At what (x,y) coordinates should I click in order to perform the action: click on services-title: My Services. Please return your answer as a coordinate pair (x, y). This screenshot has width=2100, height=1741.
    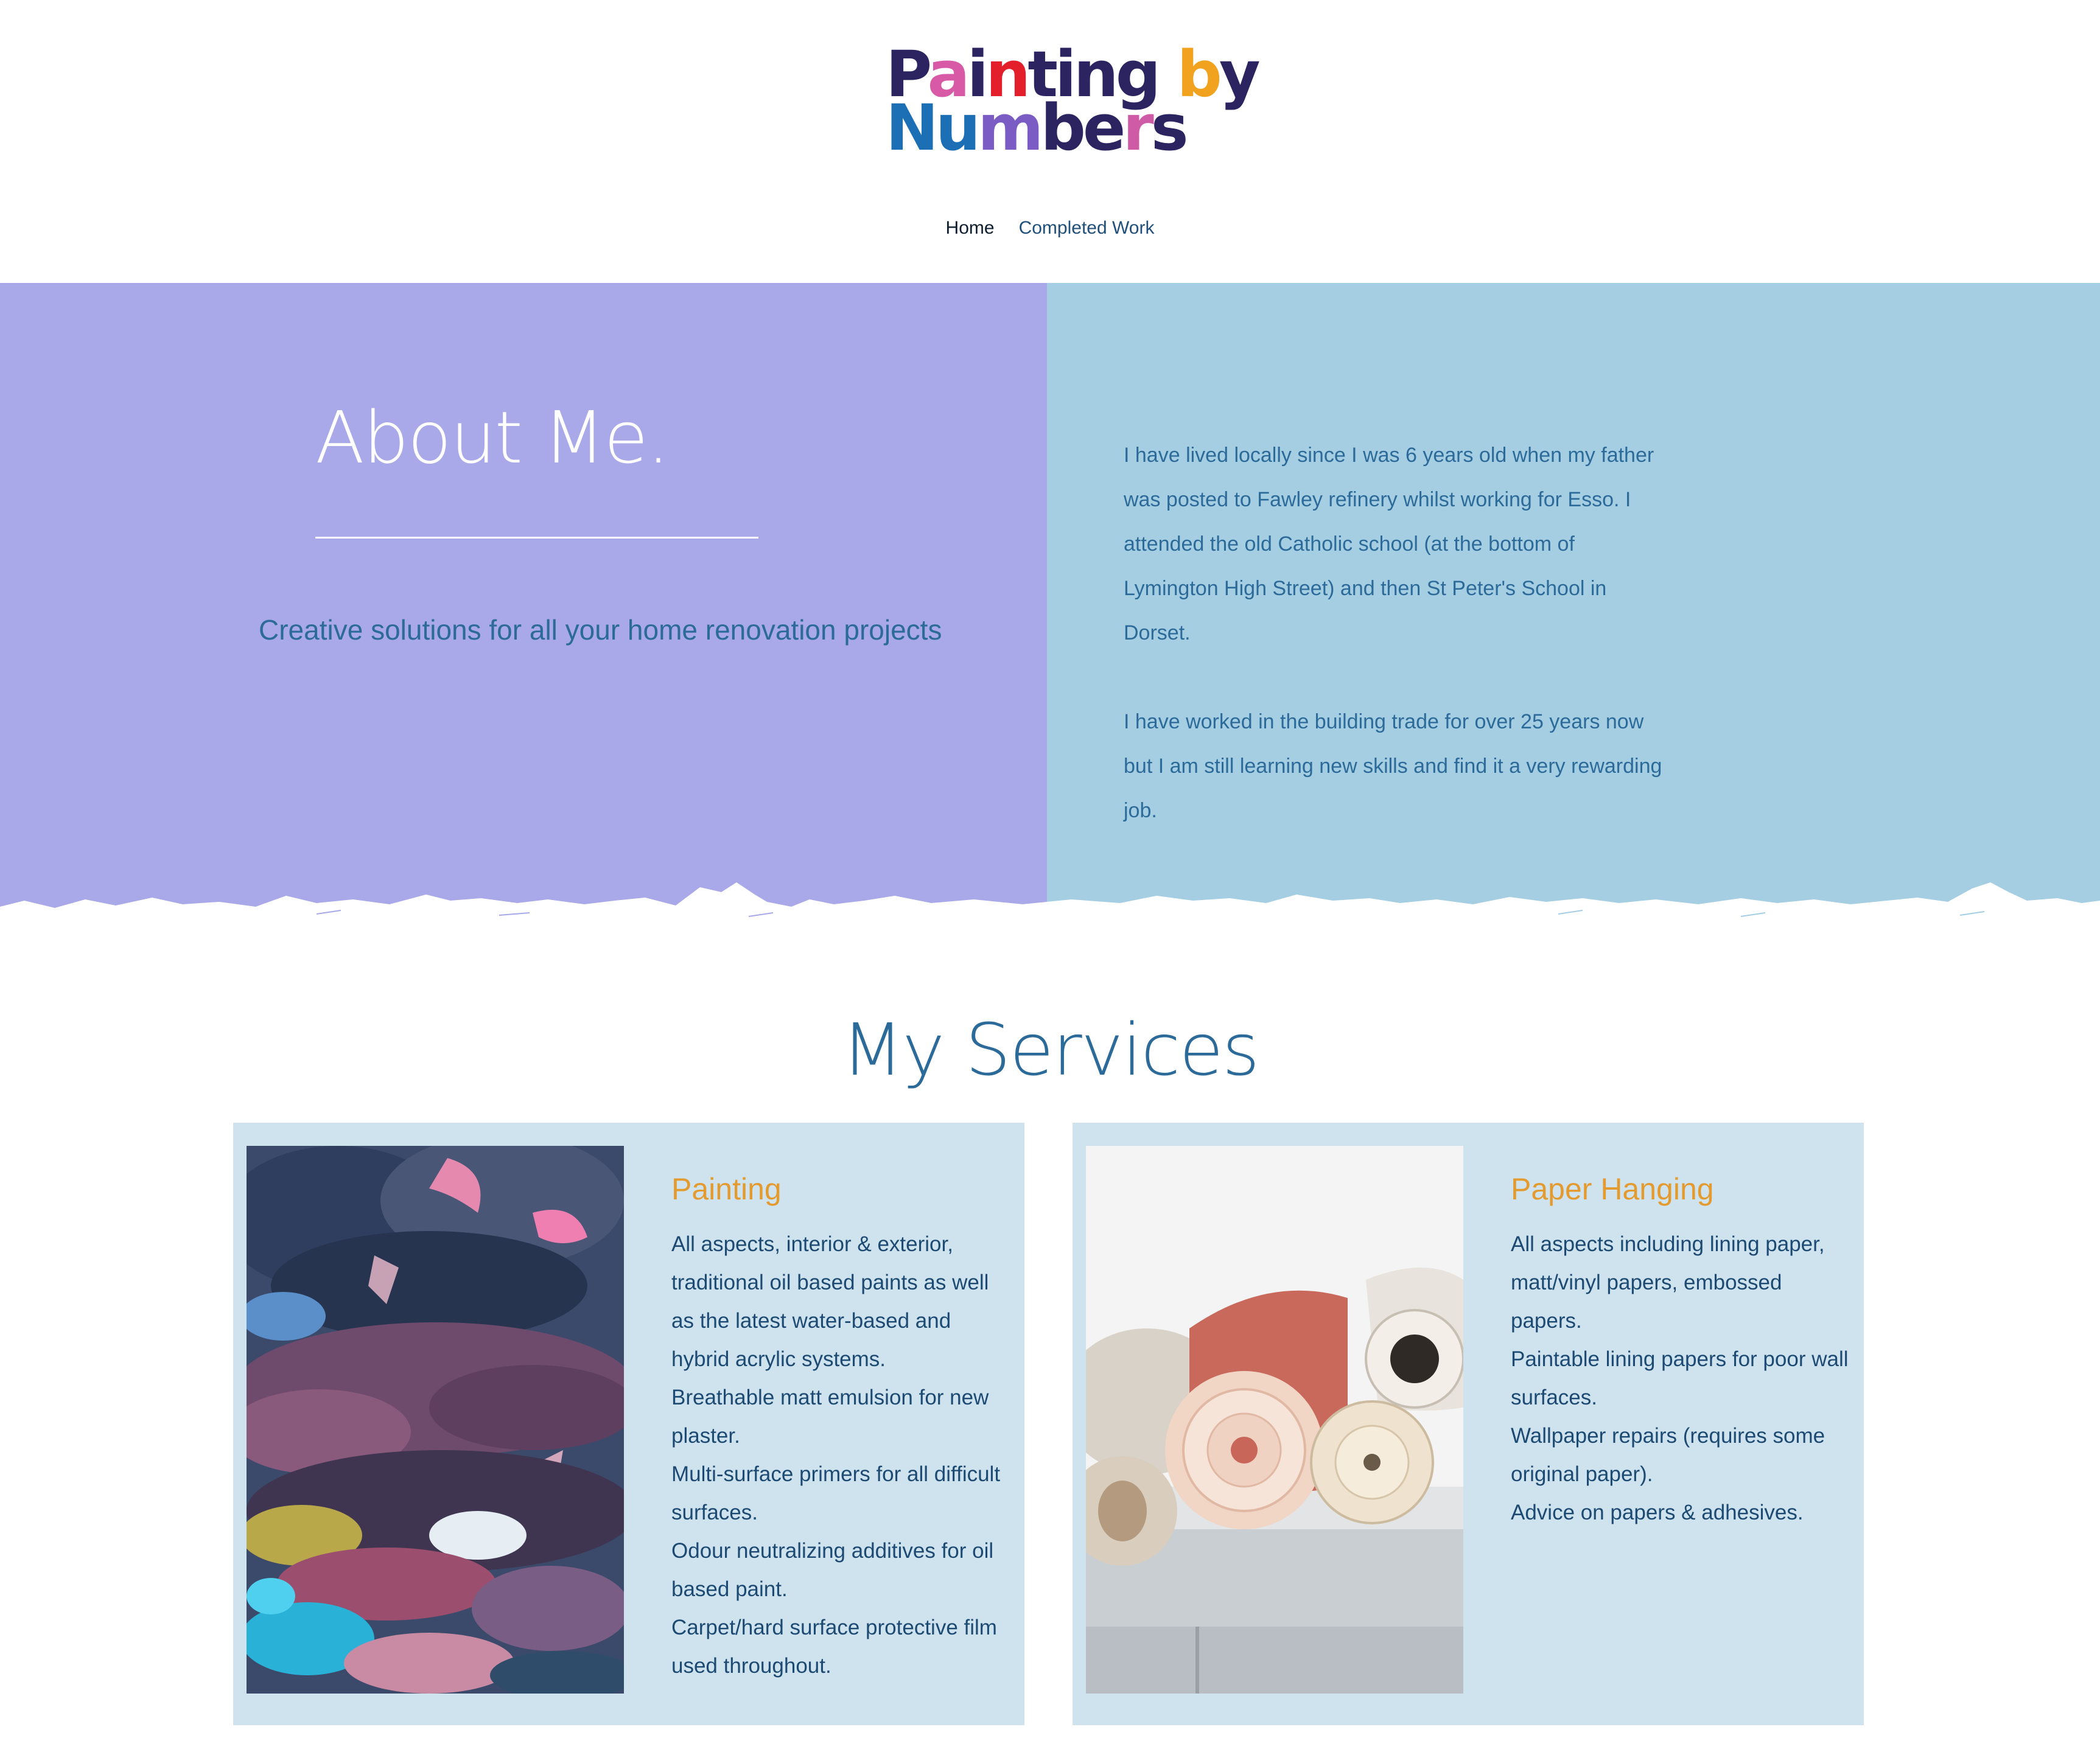
    Looking at the image, I should click on (1050, 1050).